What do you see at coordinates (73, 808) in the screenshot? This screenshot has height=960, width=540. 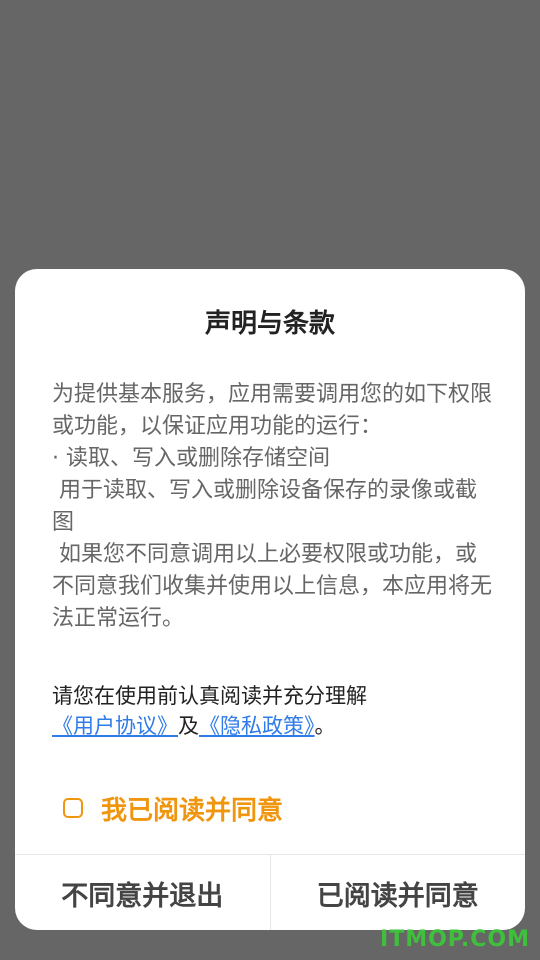 I see `agree-checkbox` at bounding box center [73, 808].